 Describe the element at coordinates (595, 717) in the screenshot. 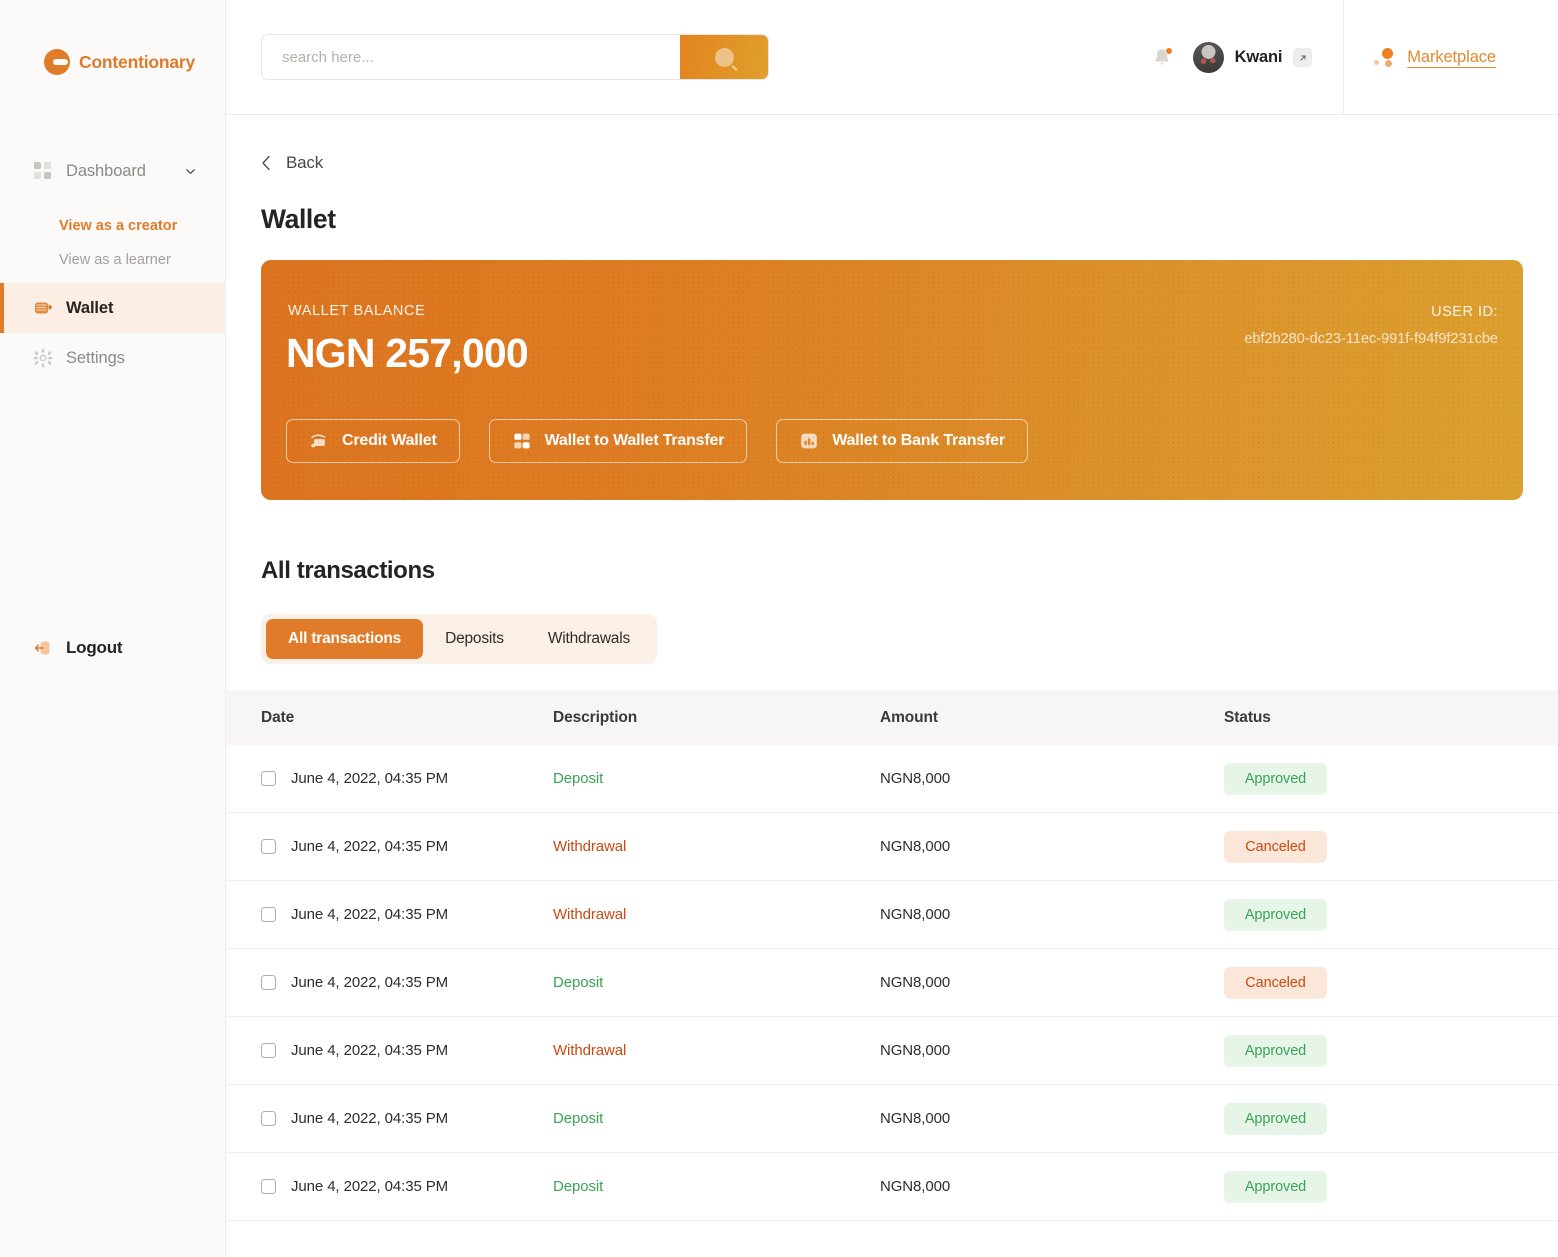

I see `column-header-description: Description` at that location.